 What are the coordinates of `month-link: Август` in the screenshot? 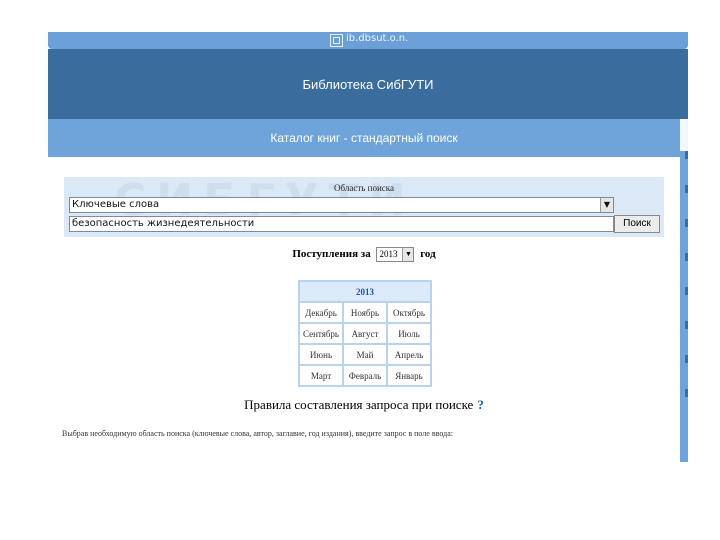 It's located at (365, 333).